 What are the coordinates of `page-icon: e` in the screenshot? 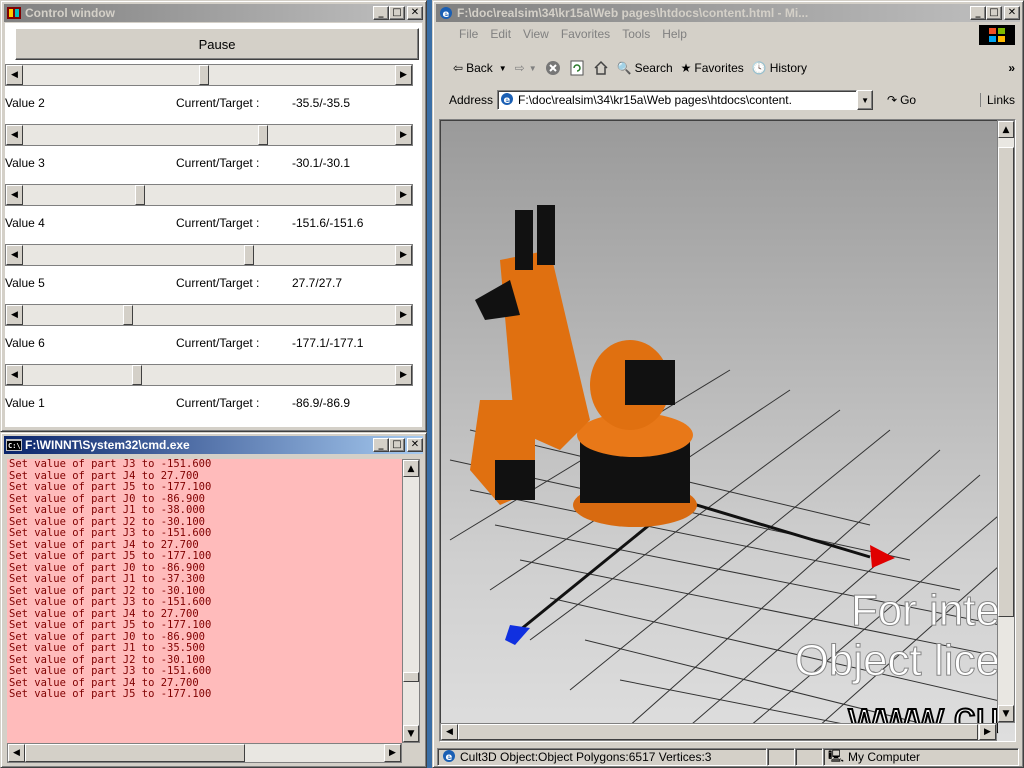 It's located at (507, 100).